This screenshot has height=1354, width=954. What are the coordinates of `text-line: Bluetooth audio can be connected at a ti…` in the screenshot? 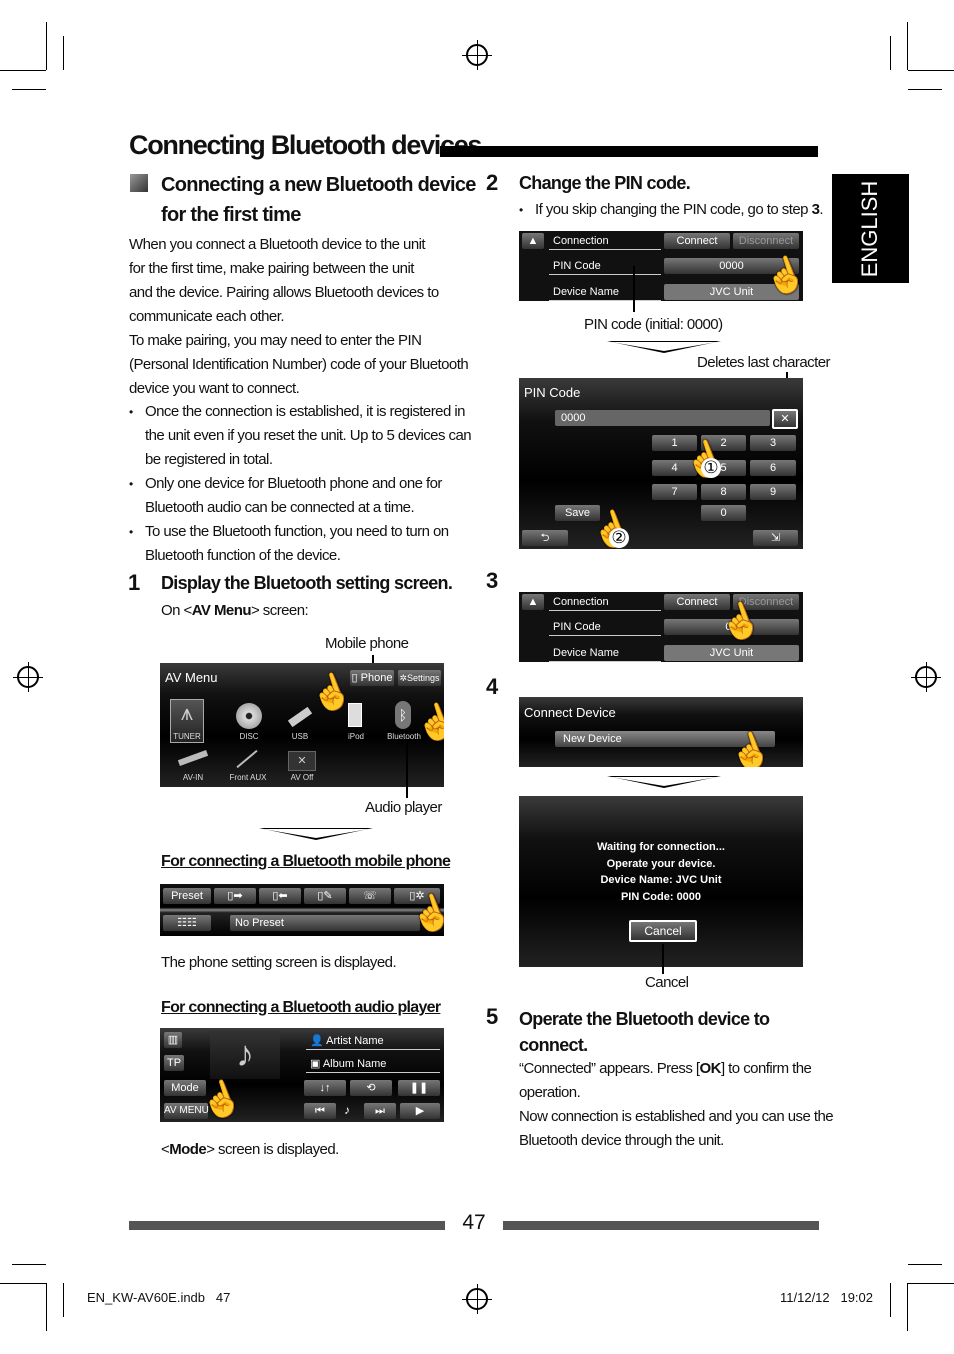 It's located at (280, 507).